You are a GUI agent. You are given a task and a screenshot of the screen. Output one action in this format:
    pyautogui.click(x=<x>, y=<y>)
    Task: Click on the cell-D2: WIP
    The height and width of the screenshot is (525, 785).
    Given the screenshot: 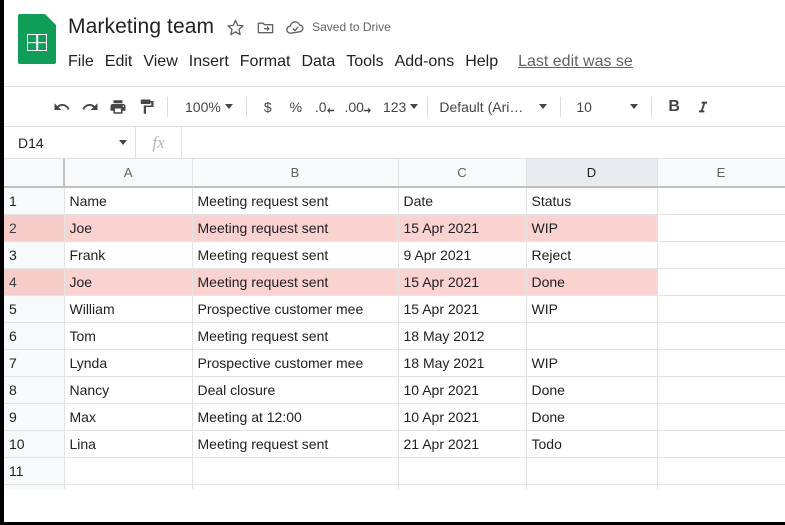 What is the action you would take?
    pyautogui.click(x=592, y=228)
    